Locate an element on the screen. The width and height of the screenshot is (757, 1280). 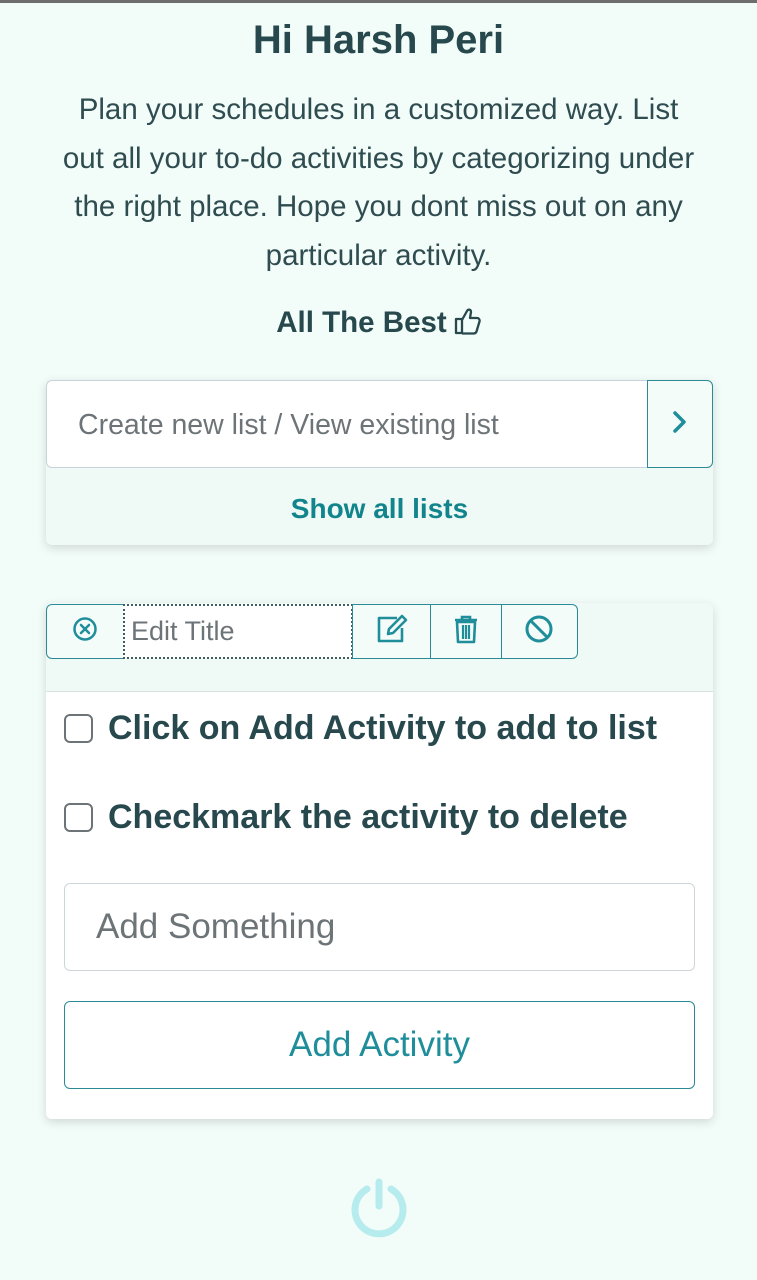
clear-list-button is located at coordinates (539, 631).